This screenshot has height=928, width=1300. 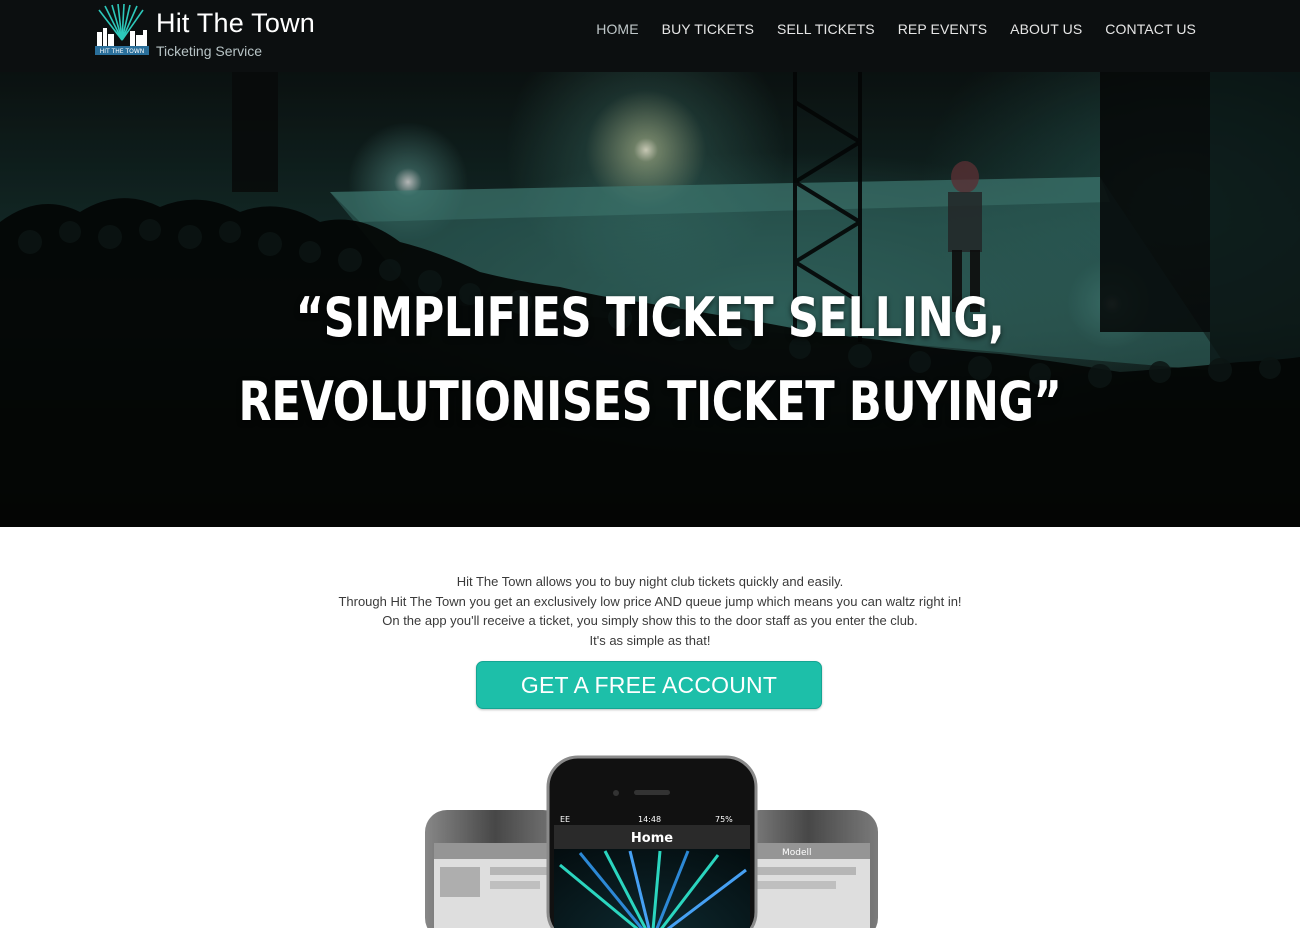 I want to click on phone-time: 14:48, so click(x=649, y=819).